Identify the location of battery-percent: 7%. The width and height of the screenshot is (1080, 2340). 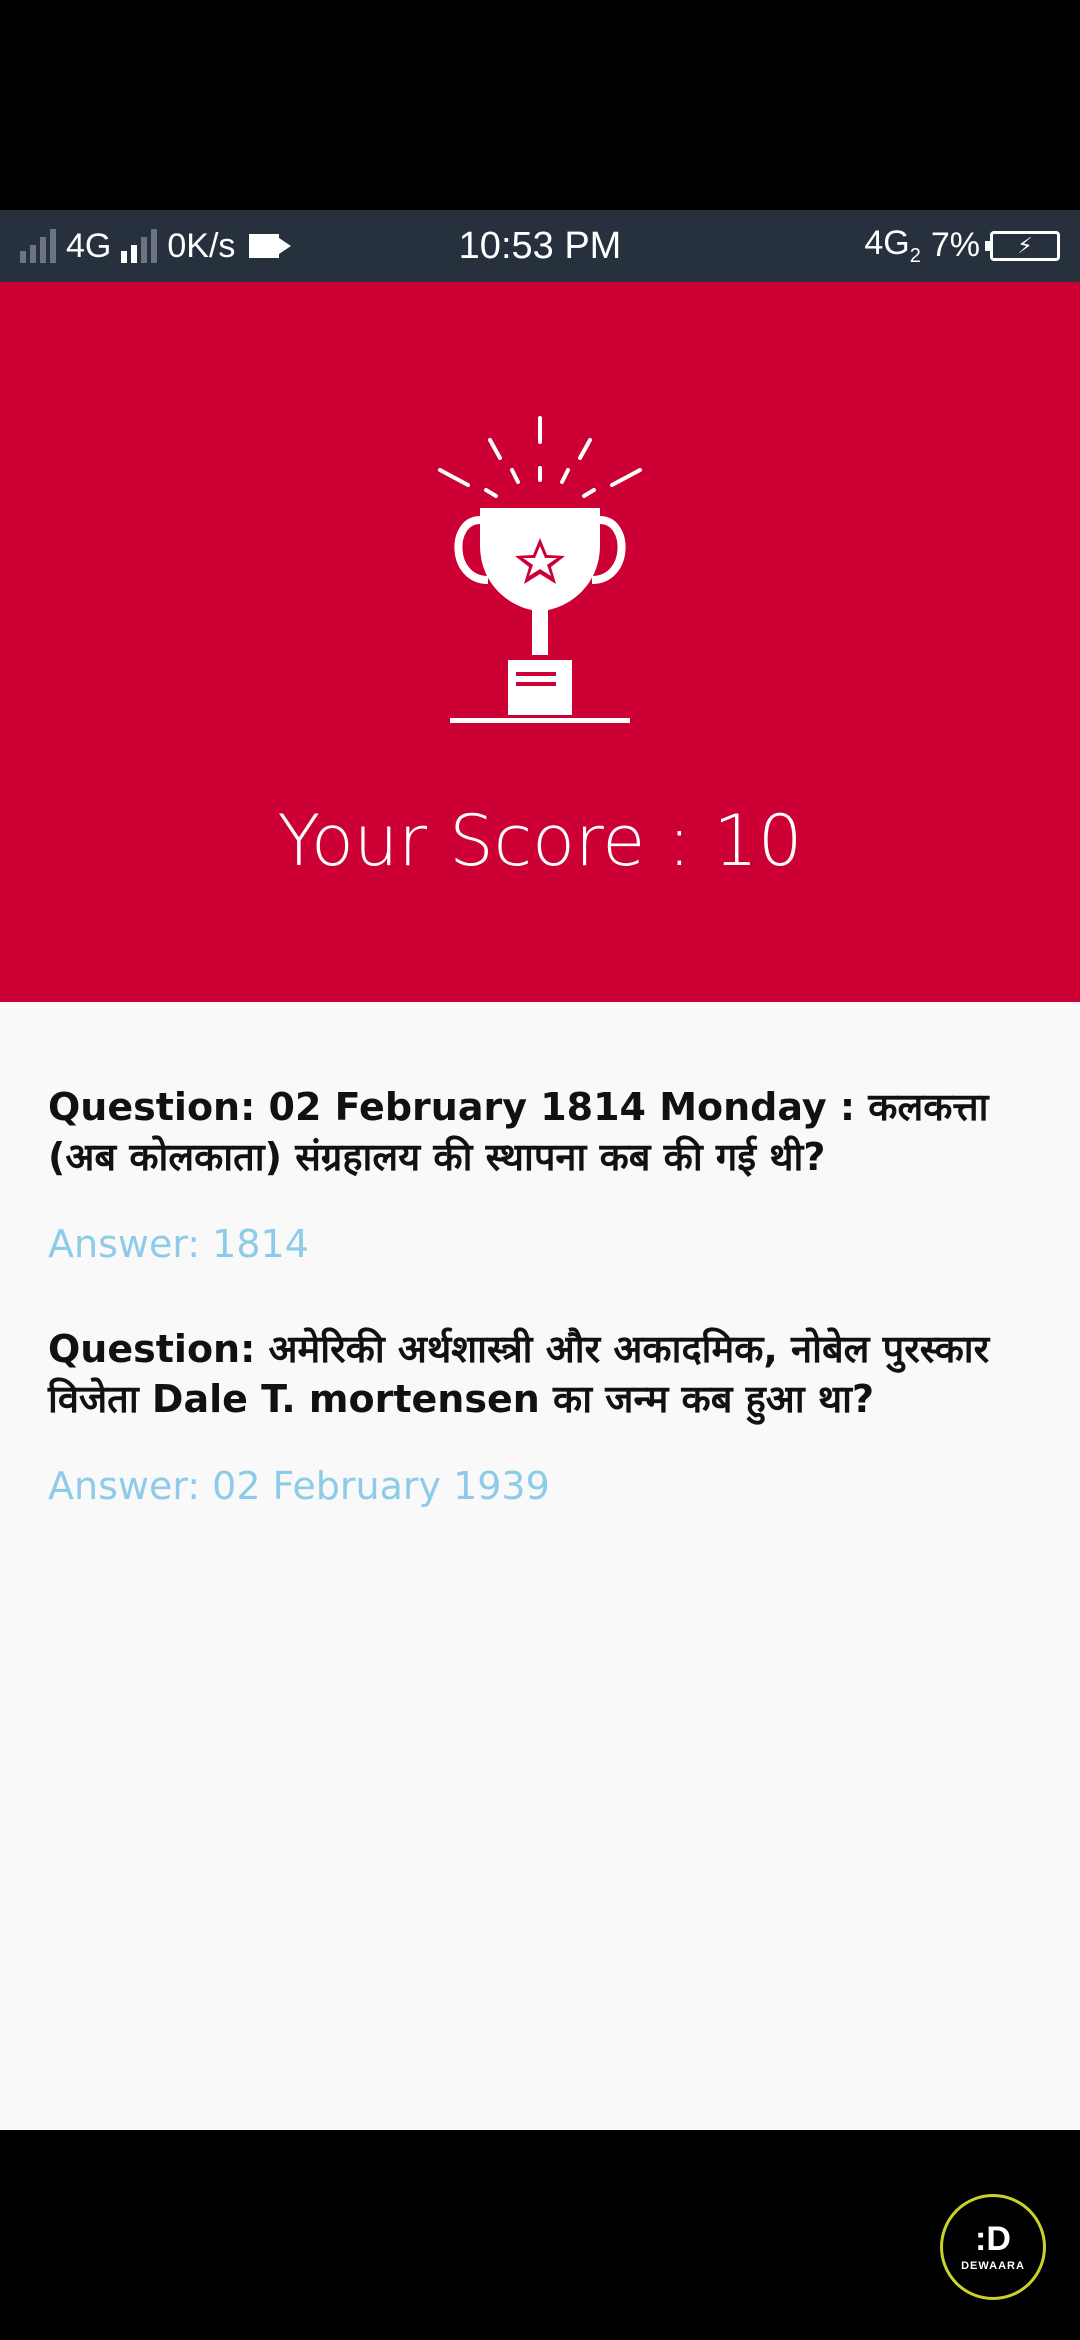
(955, 245).